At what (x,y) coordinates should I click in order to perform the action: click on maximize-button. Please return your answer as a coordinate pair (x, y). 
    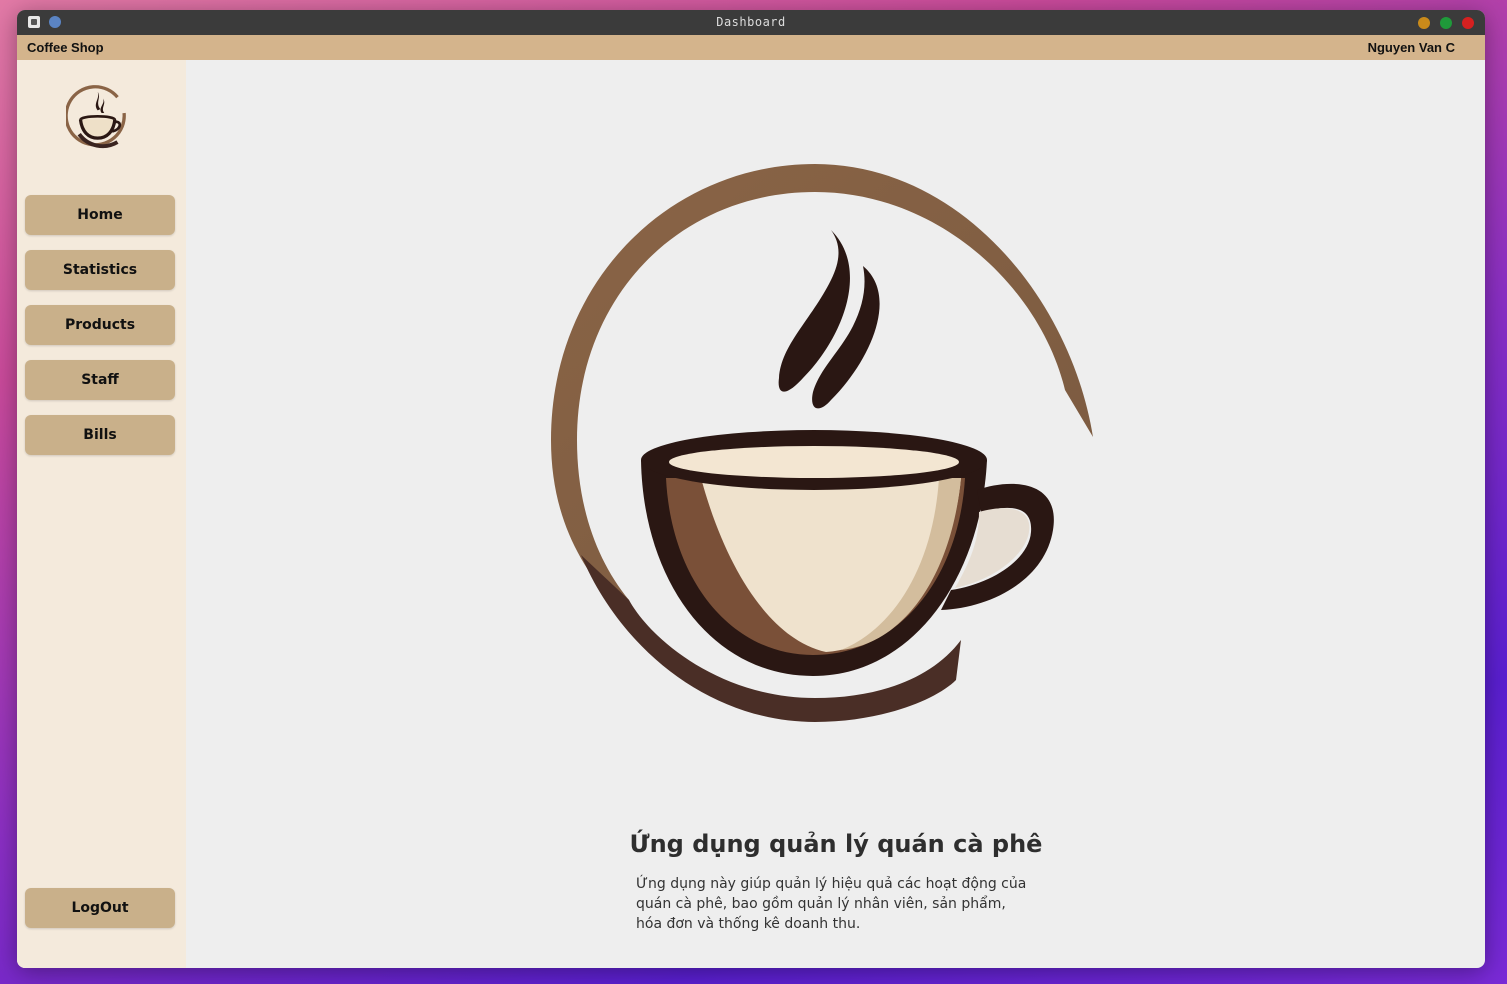
    Looking at the image, I should click on (1446, 23).